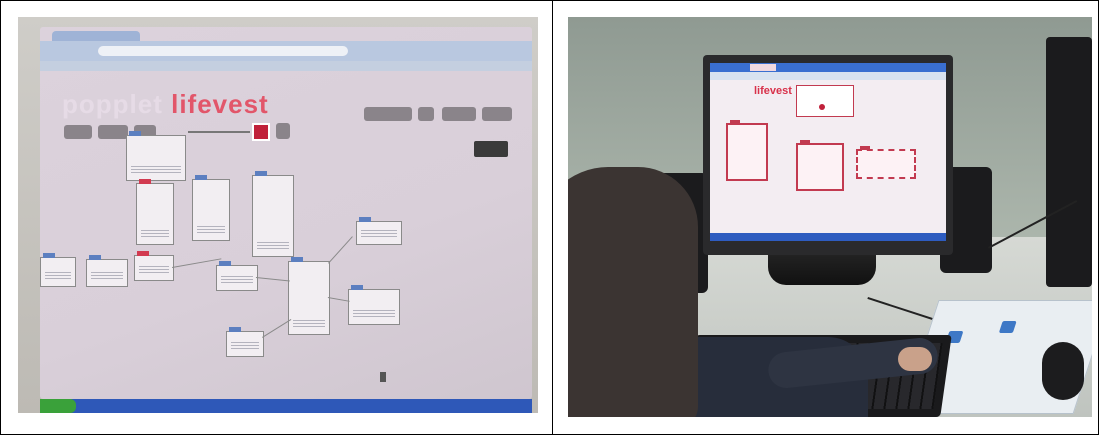  What do you see at coordinates (822, 270) in the screenshot?
I see `monitor-stand` at bounding box center [822, 270].